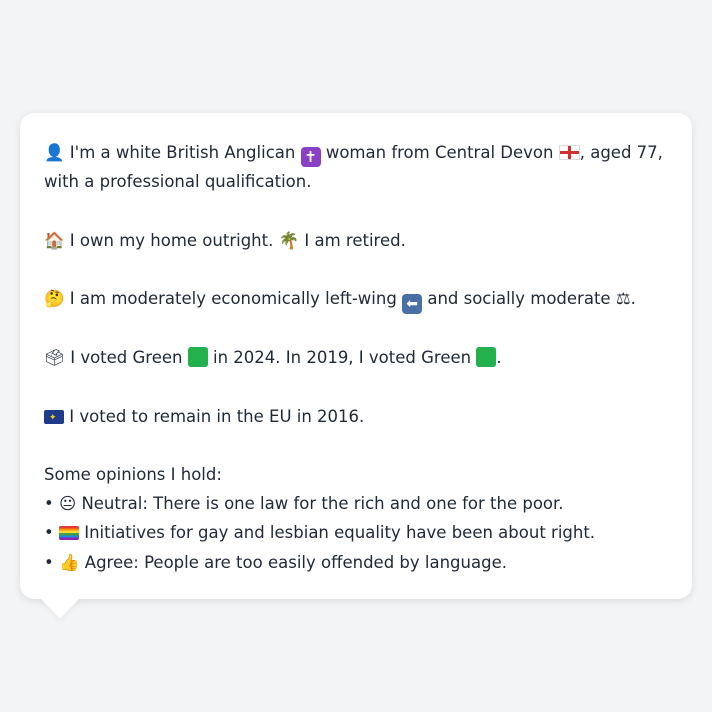 The image size is (712, 712). What do you see at coordinates (499, 358) in the screenshot?
I see `vote-period: .` at bounding box center [499, 358].